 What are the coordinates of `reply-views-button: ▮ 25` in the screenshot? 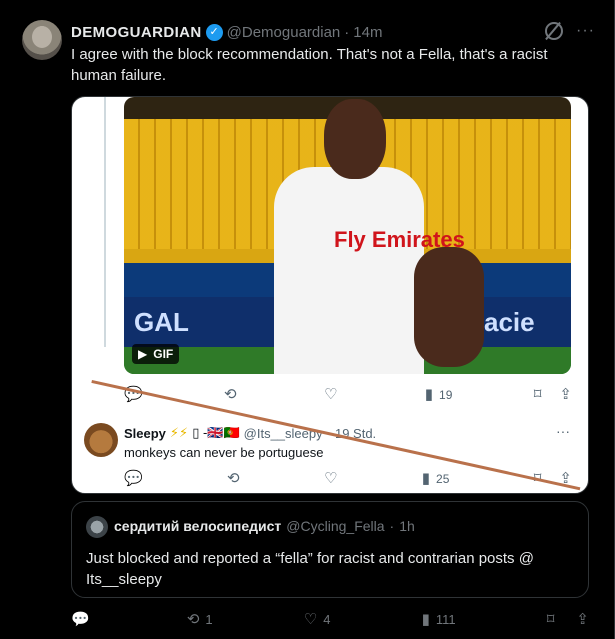 It's located at (436, 478).